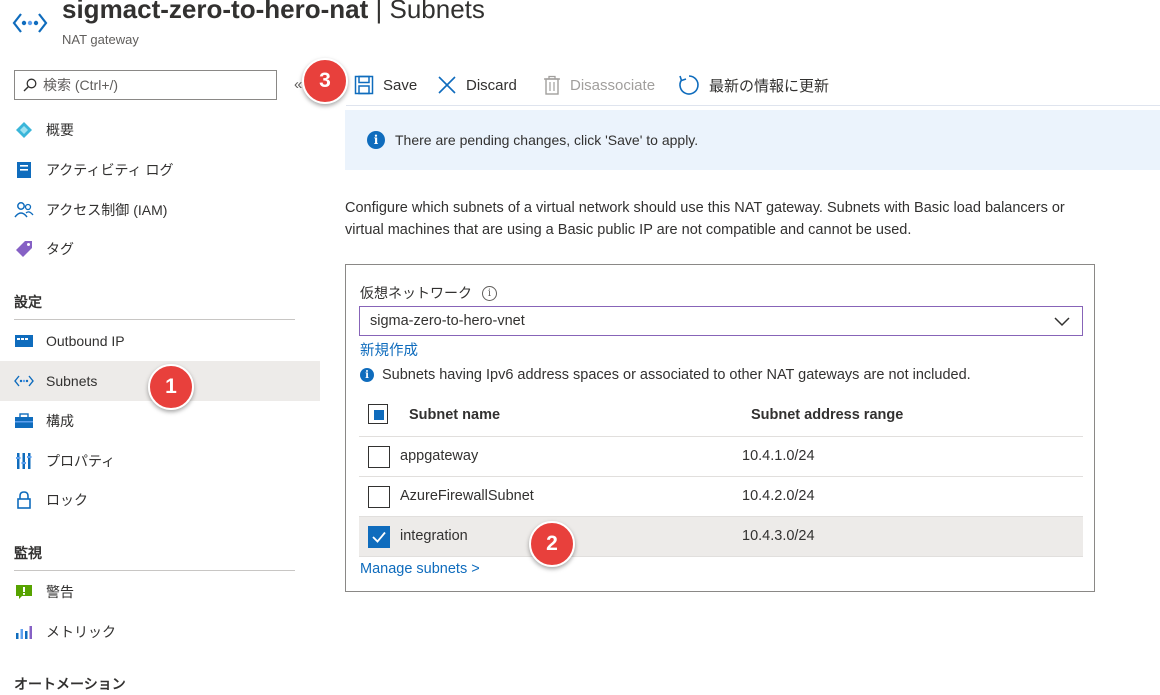 This screenshot has height=695, width=1160. Describe the element at coordinates (67, 500) in the screenshot. I see `sidebar-item-label: ロック` at that location.